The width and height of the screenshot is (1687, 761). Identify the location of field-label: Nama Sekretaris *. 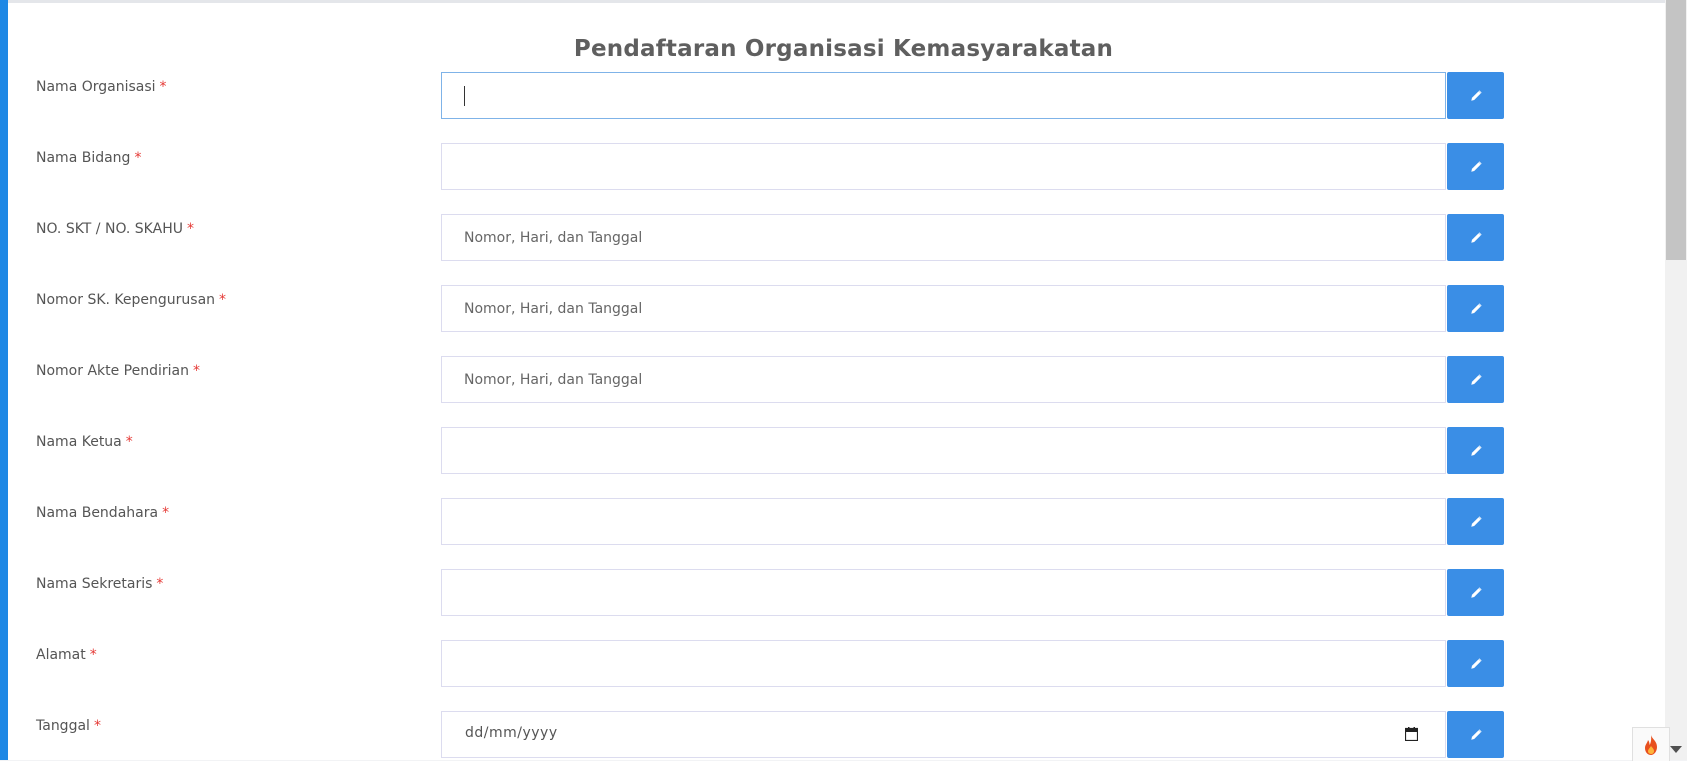
(100, 584).